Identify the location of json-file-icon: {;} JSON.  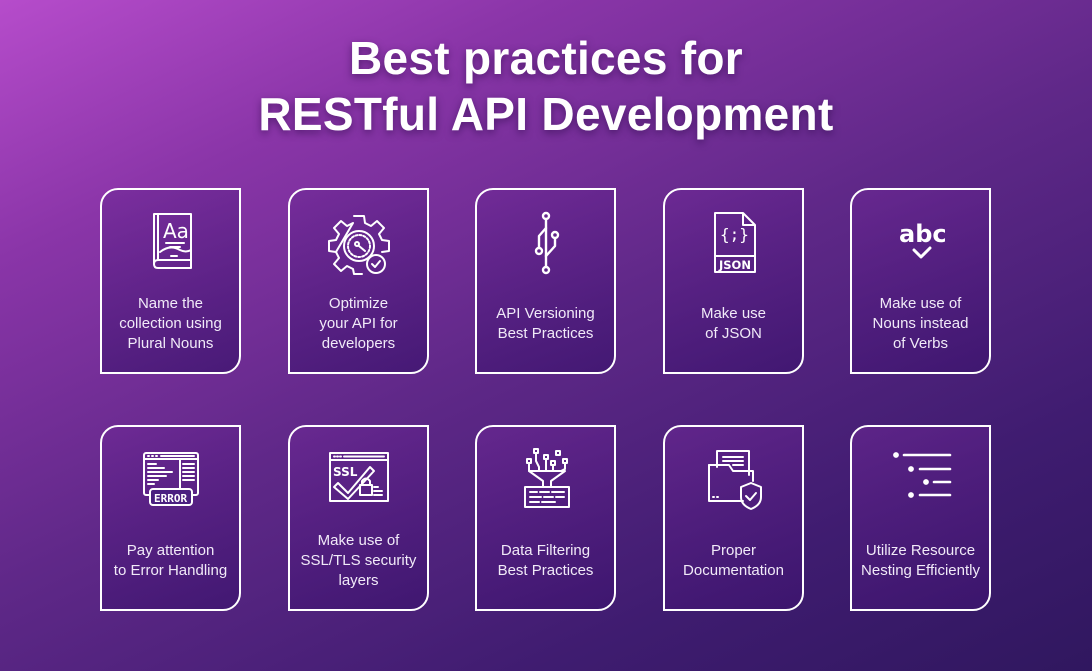
(734, 243).